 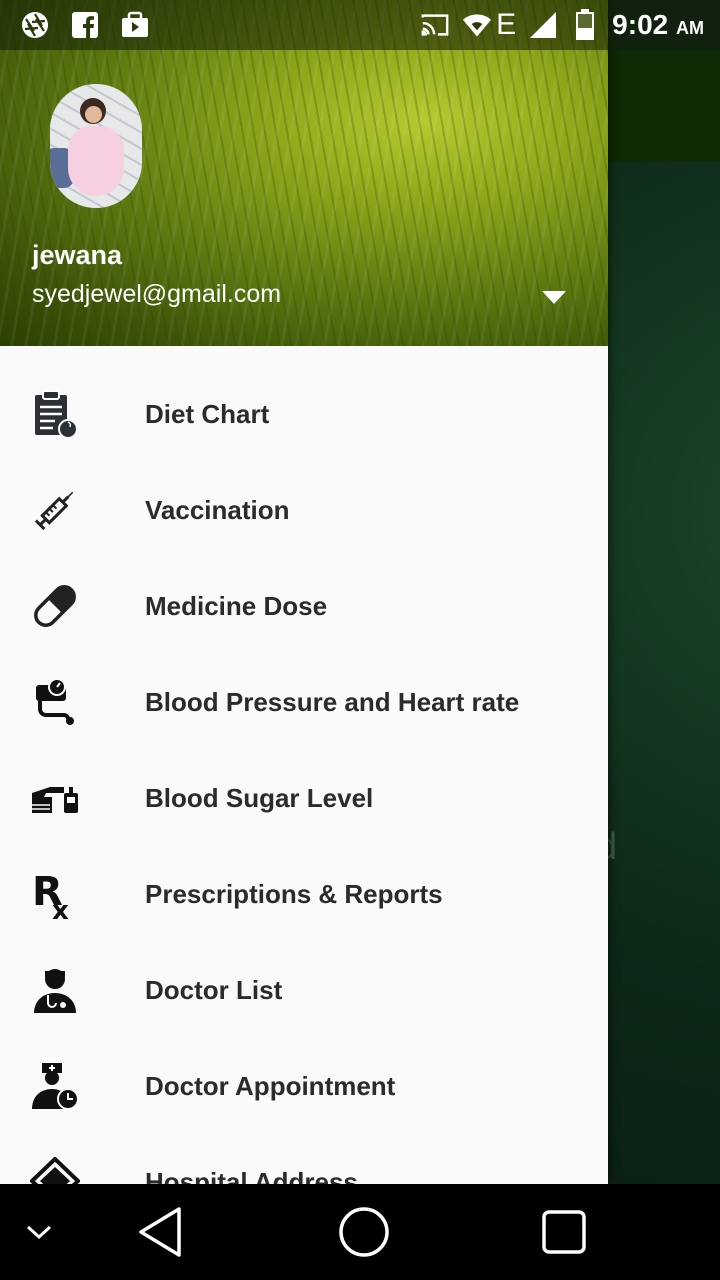 What do you see at coordinates (304, 1159) in the screenshot?
I see `menu-item-hospital-address: Hospital Address` at bounding box center [304, 1159].